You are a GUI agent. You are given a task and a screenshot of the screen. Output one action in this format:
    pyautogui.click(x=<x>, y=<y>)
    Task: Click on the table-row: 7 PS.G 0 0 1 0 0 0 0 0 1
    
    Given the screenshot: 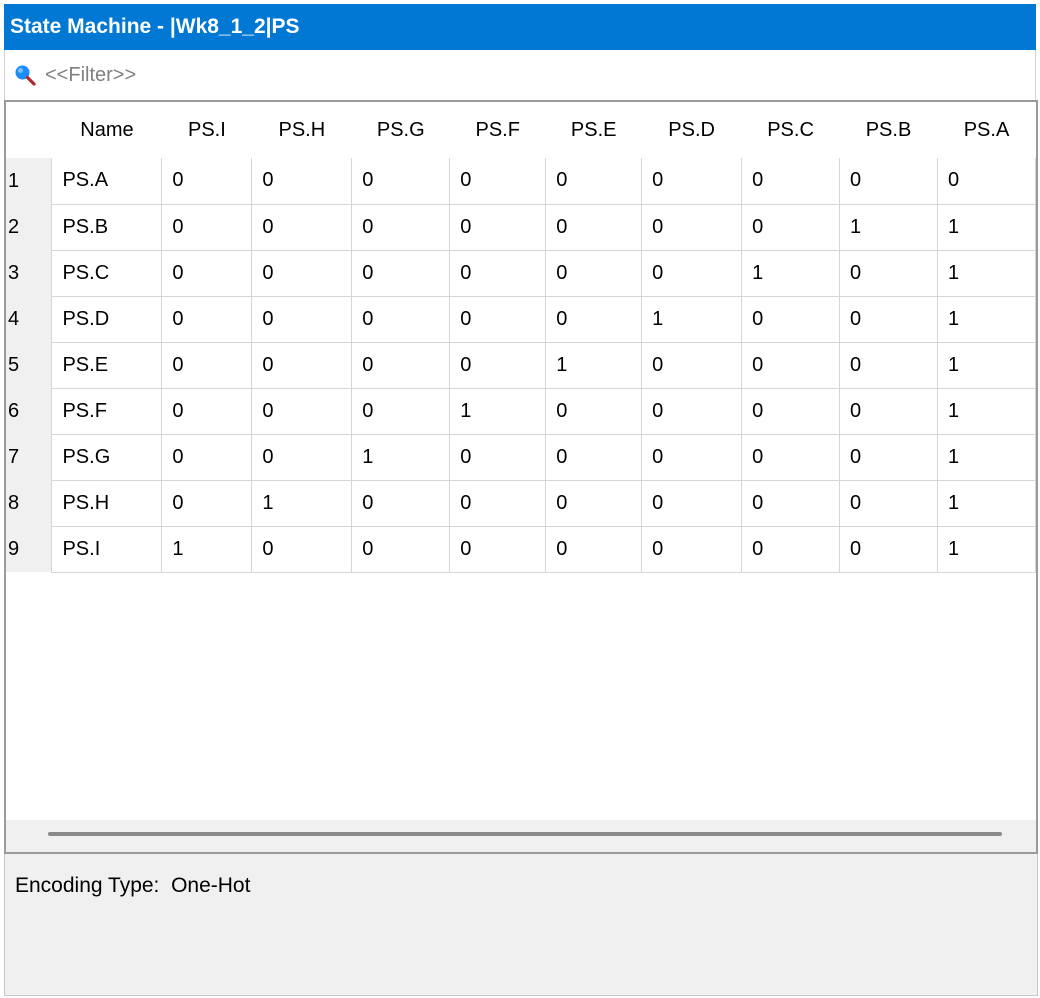 What is the action you would take?
    pyautogui.click(x=521, y=457)
    